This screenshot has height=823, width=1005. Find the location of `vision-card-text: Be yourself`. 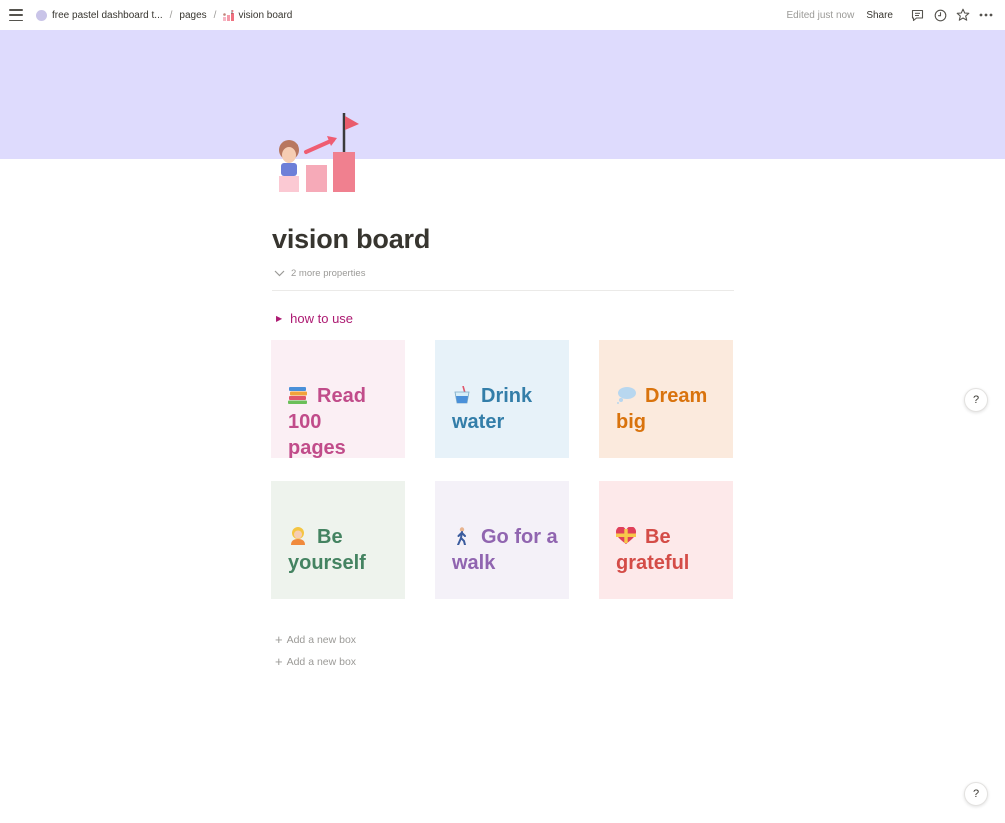

vision-card-text: Be yourself is located at coordinates (343, 550).